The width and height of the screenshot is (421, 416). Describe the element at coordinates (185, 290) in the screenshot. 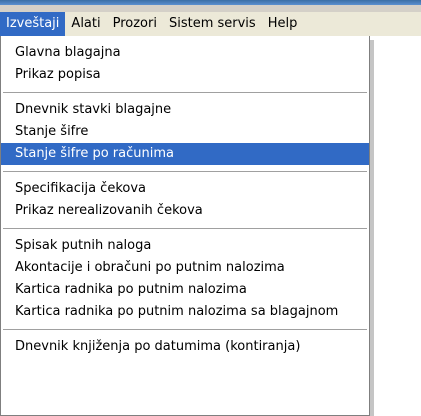

I see `menu-item-kartica-radnika-po-putnim-nalozima: Kartica radnika po putnim nalozima` at that location.